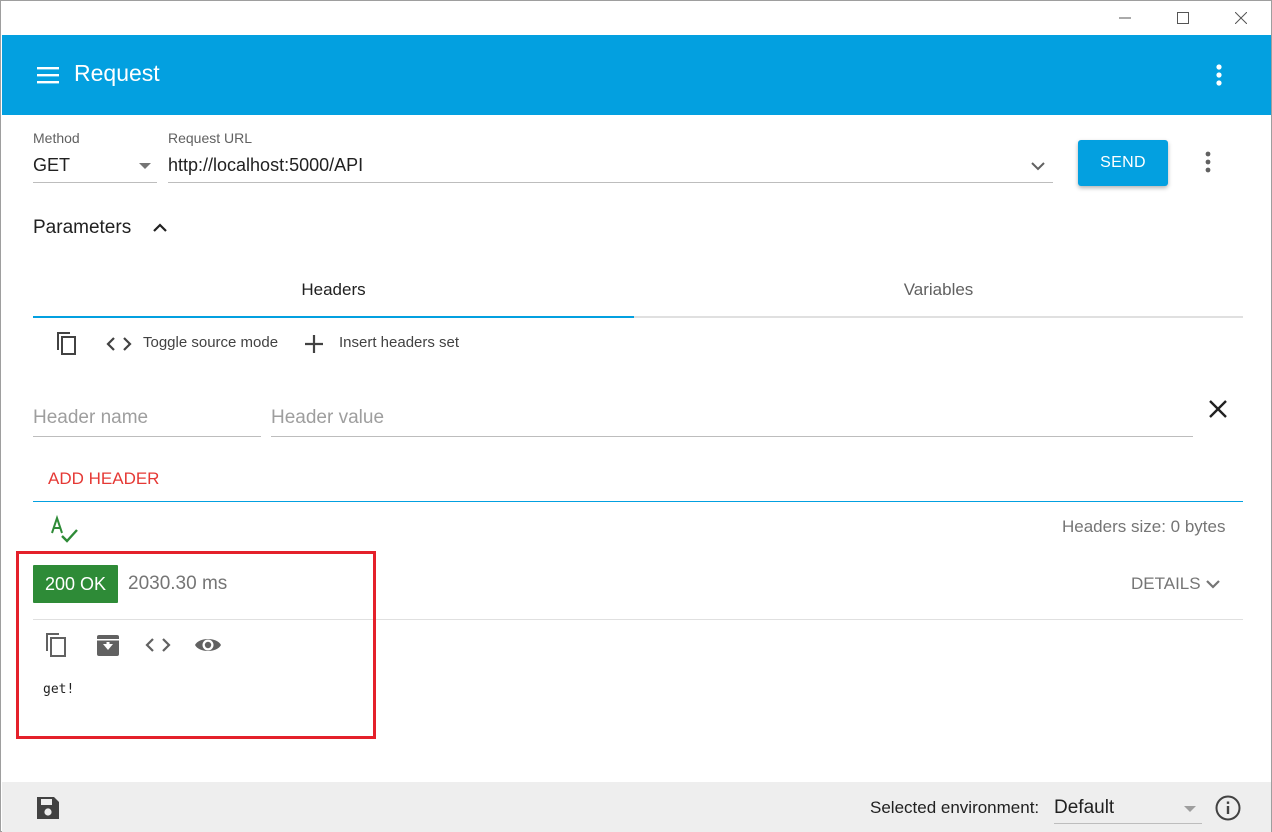 The height and width of the screenshot is (832, 1272). I want to click on environment-select: Default, so click(1128, 808).